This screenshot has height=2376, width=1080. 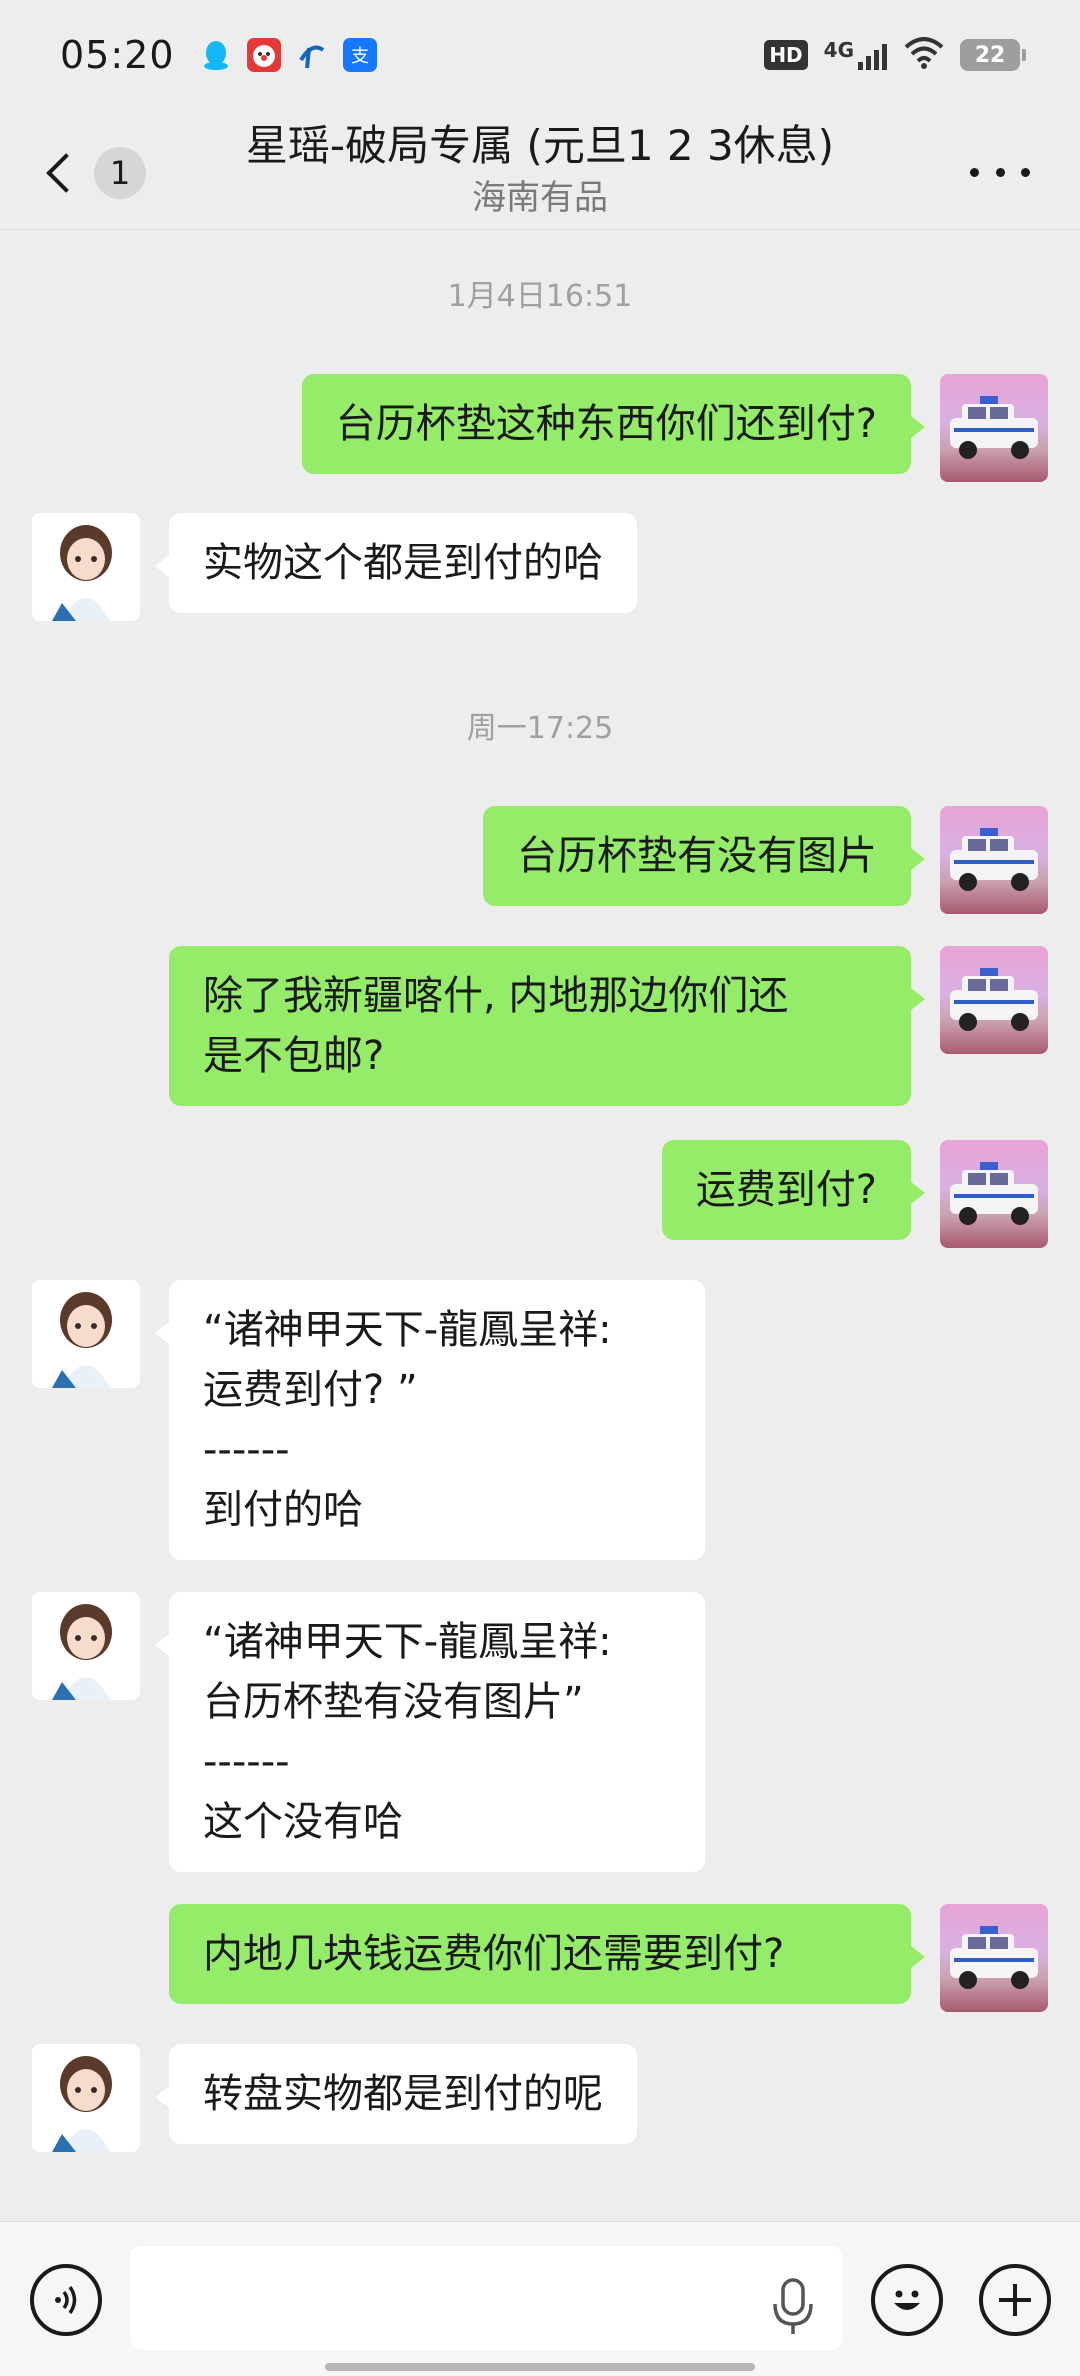 What do you see at coordinates (793, 1190) in the screenshot?
I see `my-message-bubble: 运费到付?` at bounding box center [793, 1190].